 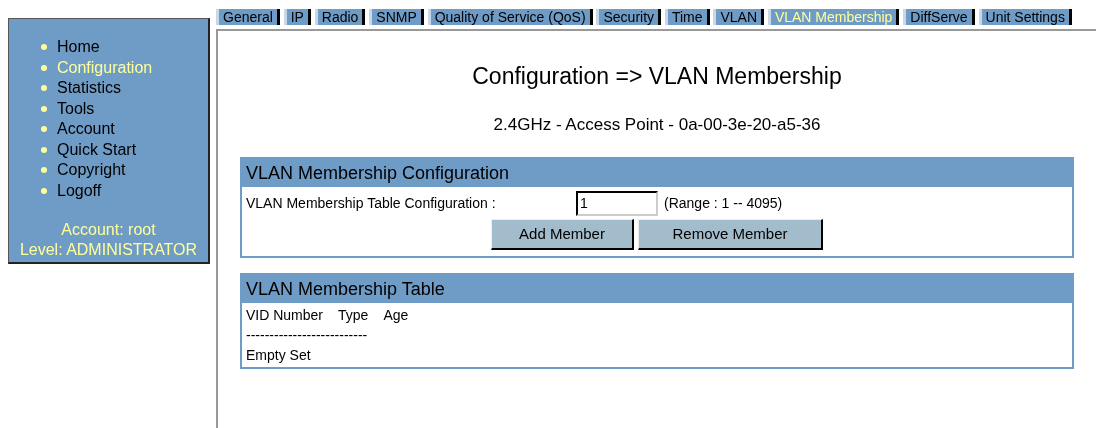 I want to click on column-header: Age, so click(x=396, y=315).